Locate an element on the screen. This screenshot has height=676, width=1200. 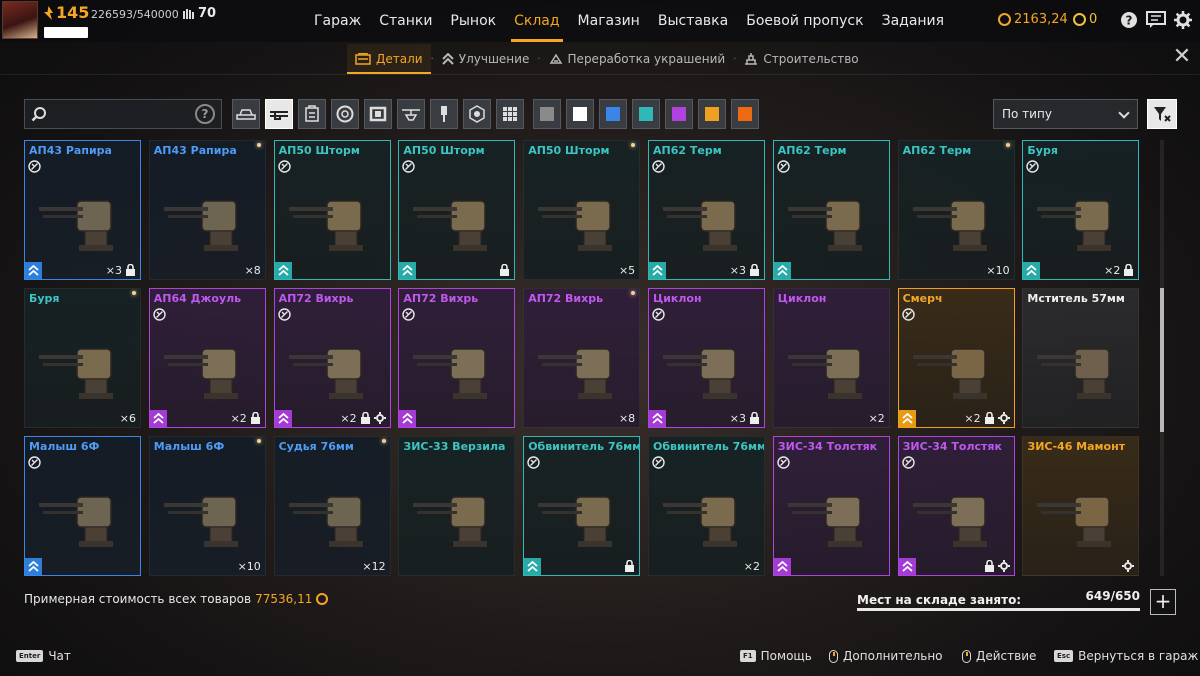
footer-help: F1 Помощь is located at coordinates (776, 656).